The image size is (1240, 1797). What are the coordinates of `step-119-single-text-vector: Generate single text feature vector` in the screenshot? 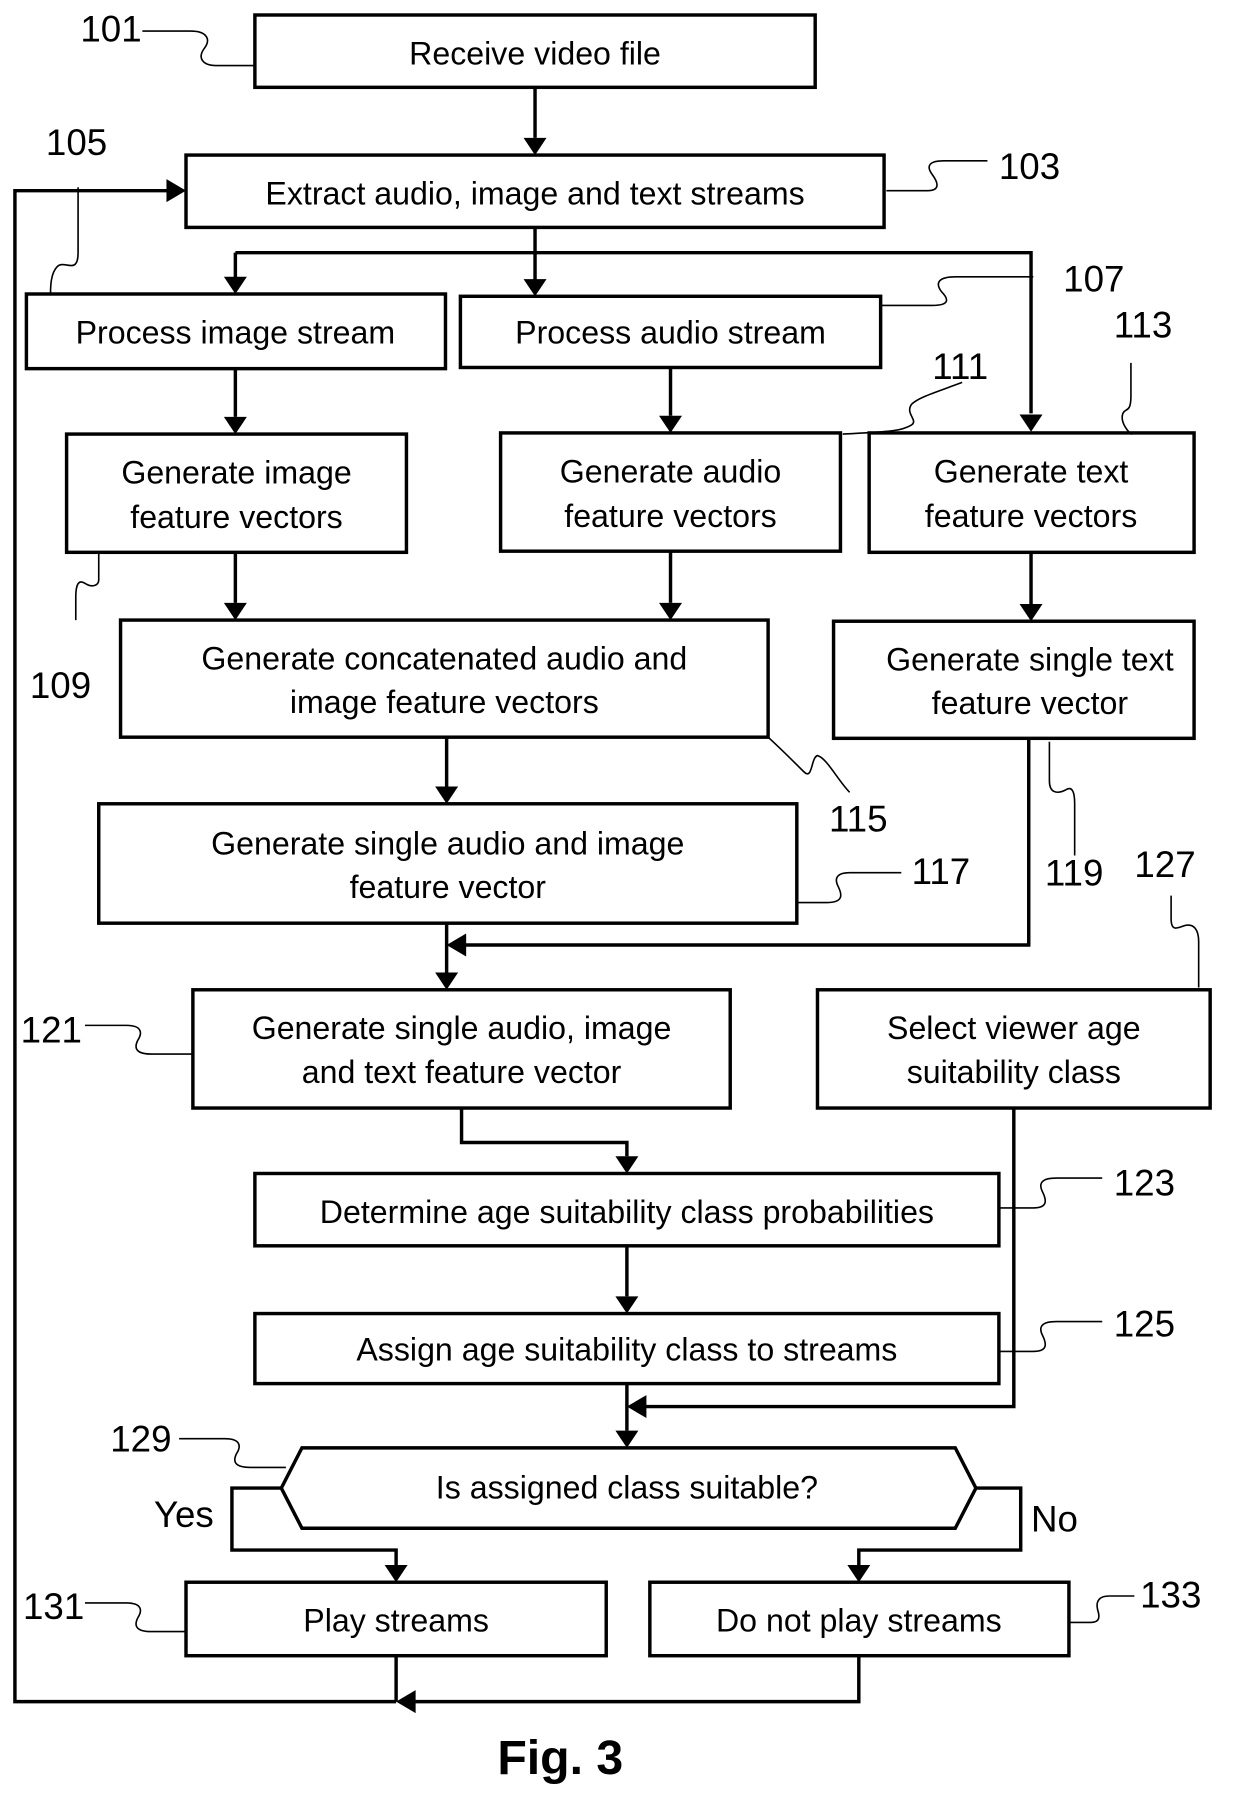 It's located at (1013, 680).